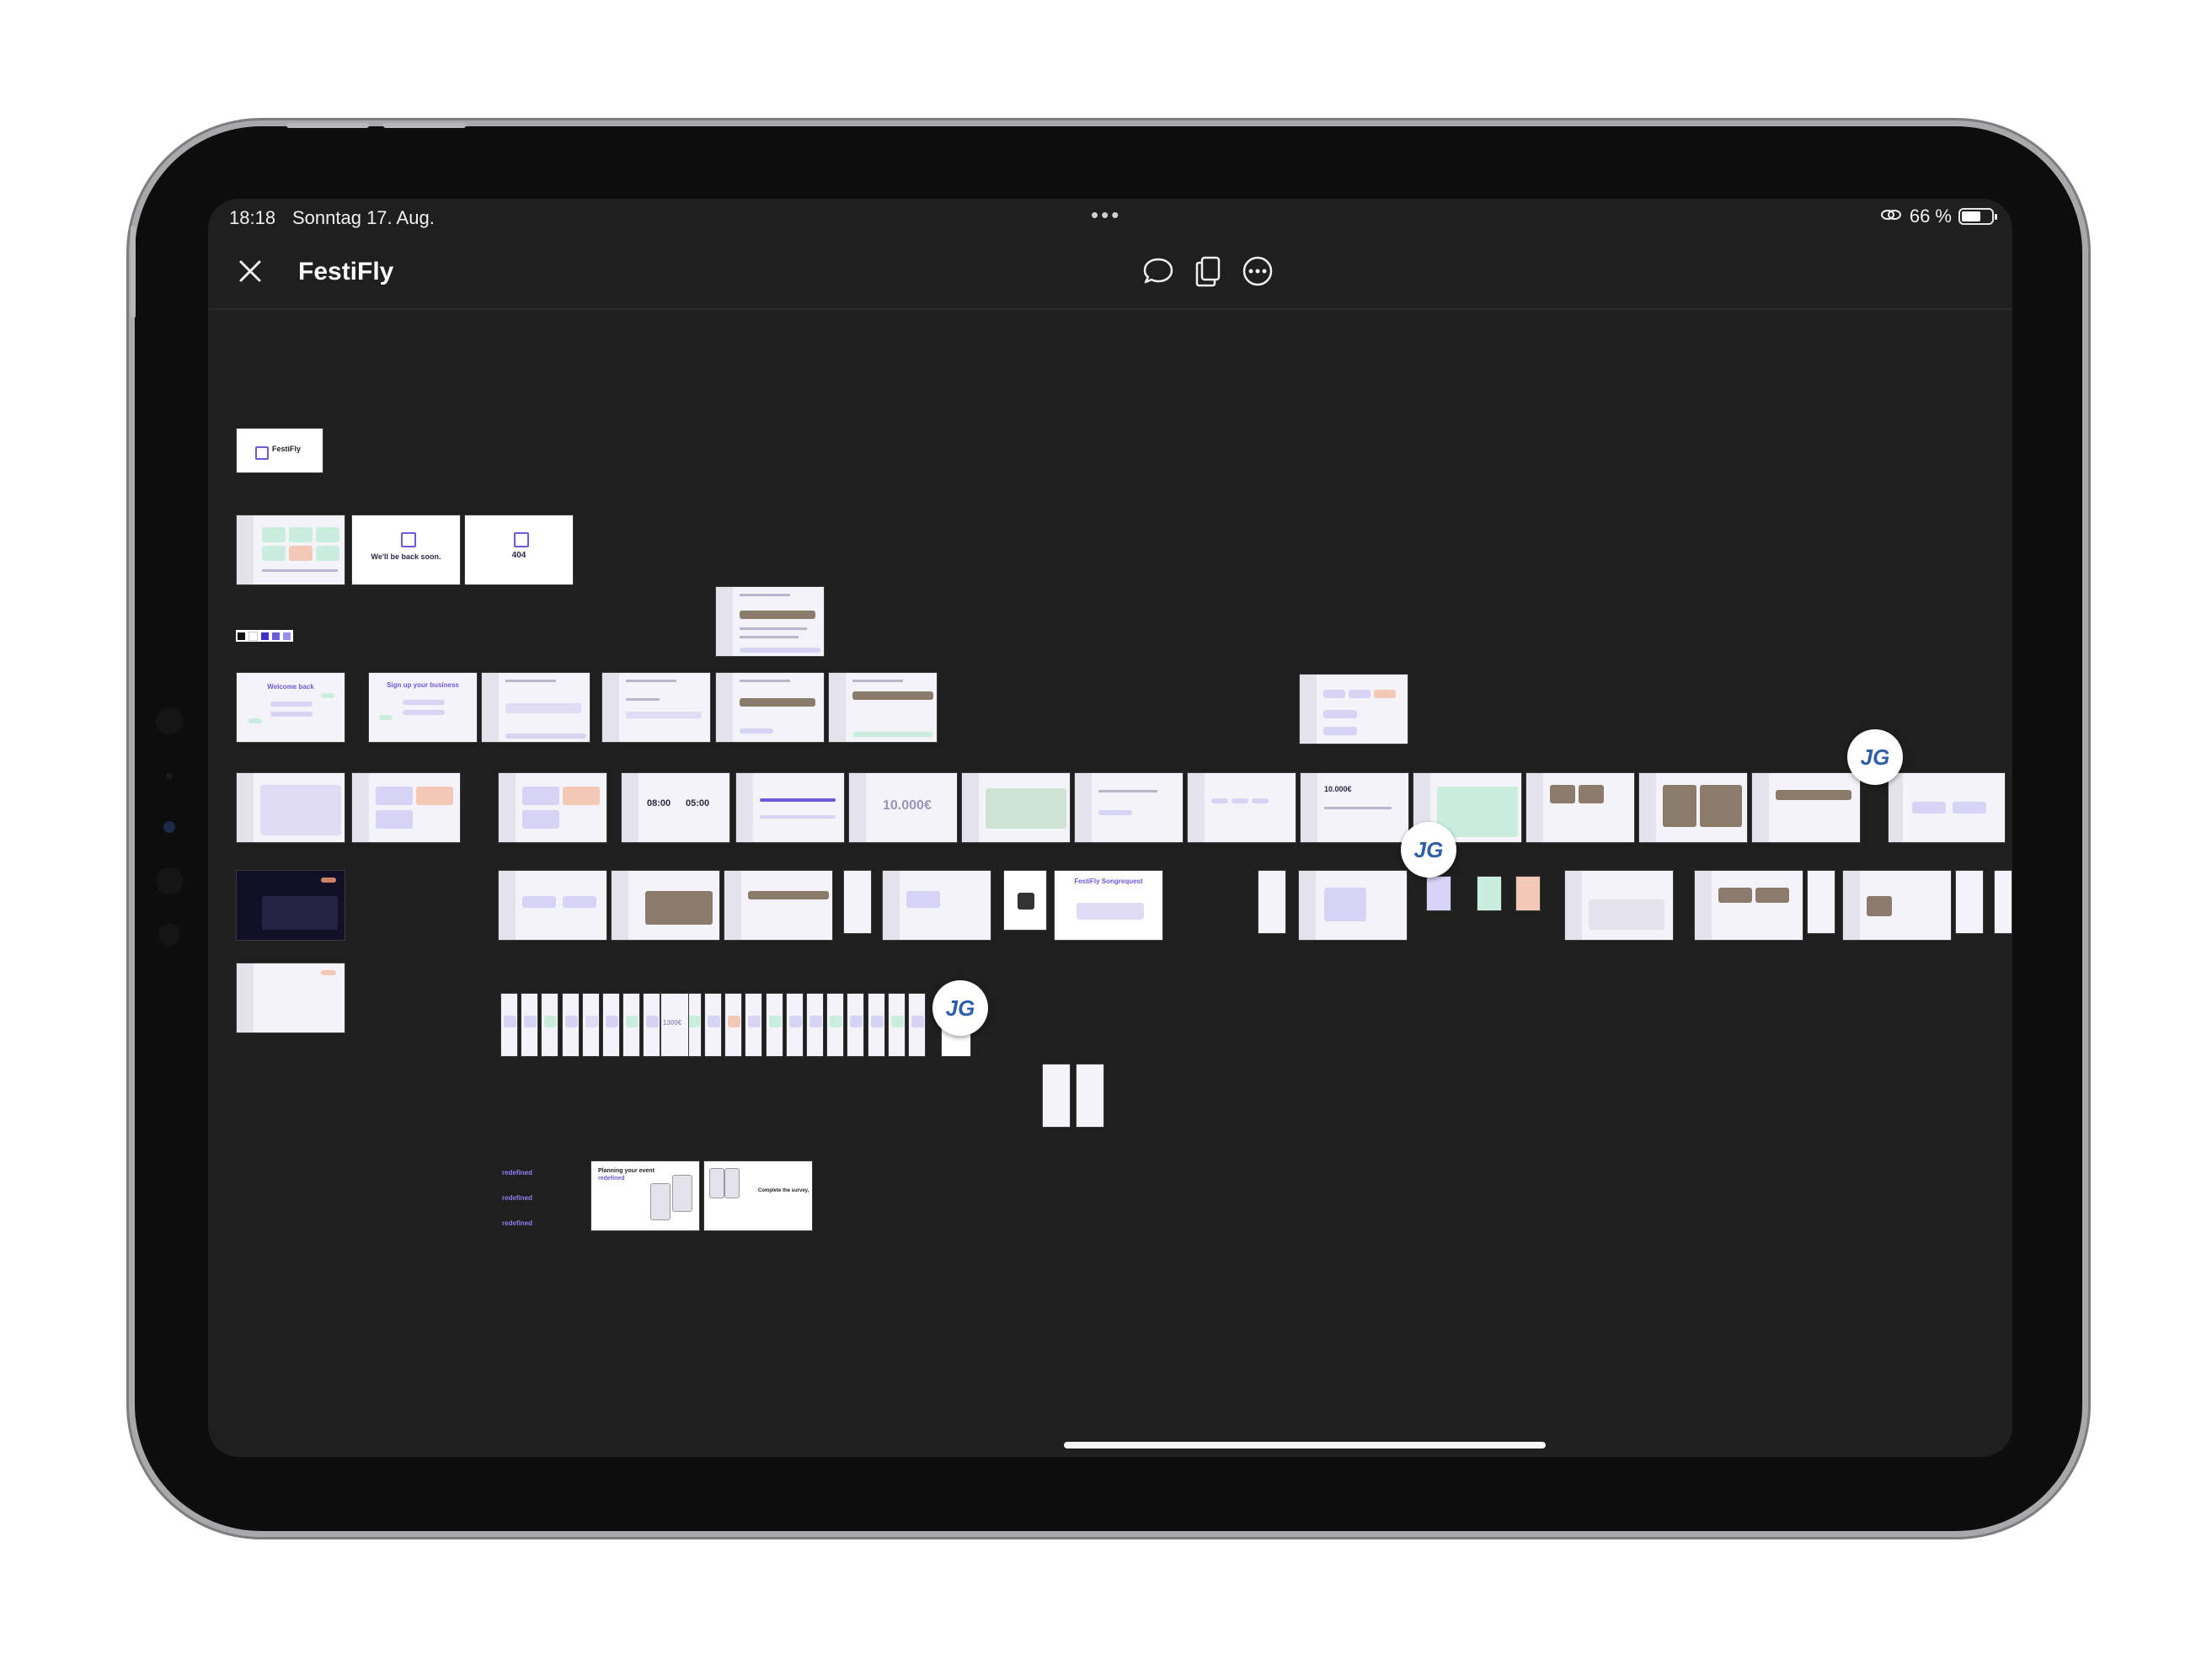 The height and width of the screenshot is (1654, 2212). I want to click on promo-planning-frame: Planning your event redefined, so click(645, 1195).